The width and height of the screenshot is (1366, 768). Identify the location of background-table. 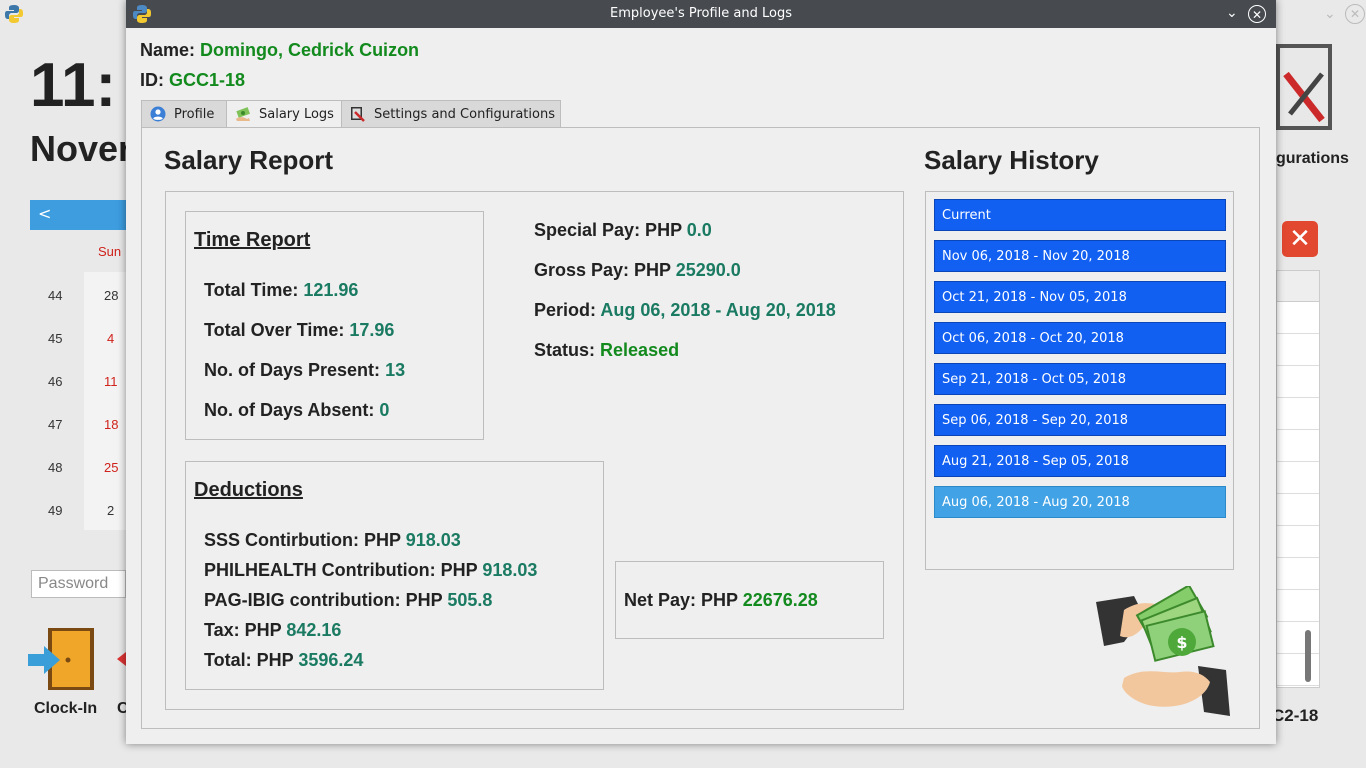
(1298, 479).